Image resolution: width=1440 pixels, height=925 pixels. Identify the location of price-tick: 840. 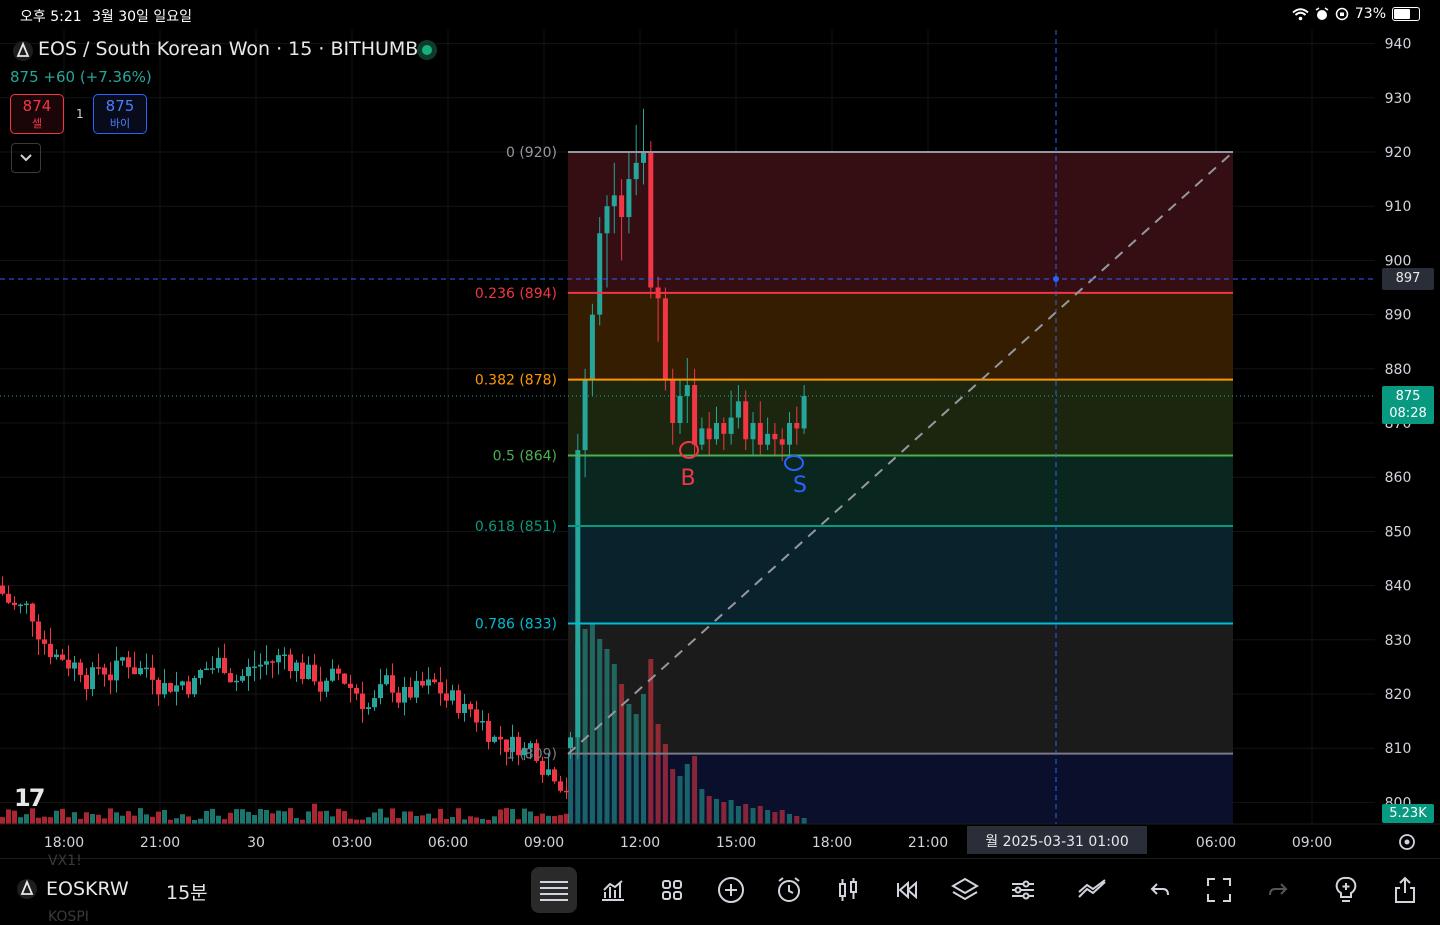
(1398, 587).